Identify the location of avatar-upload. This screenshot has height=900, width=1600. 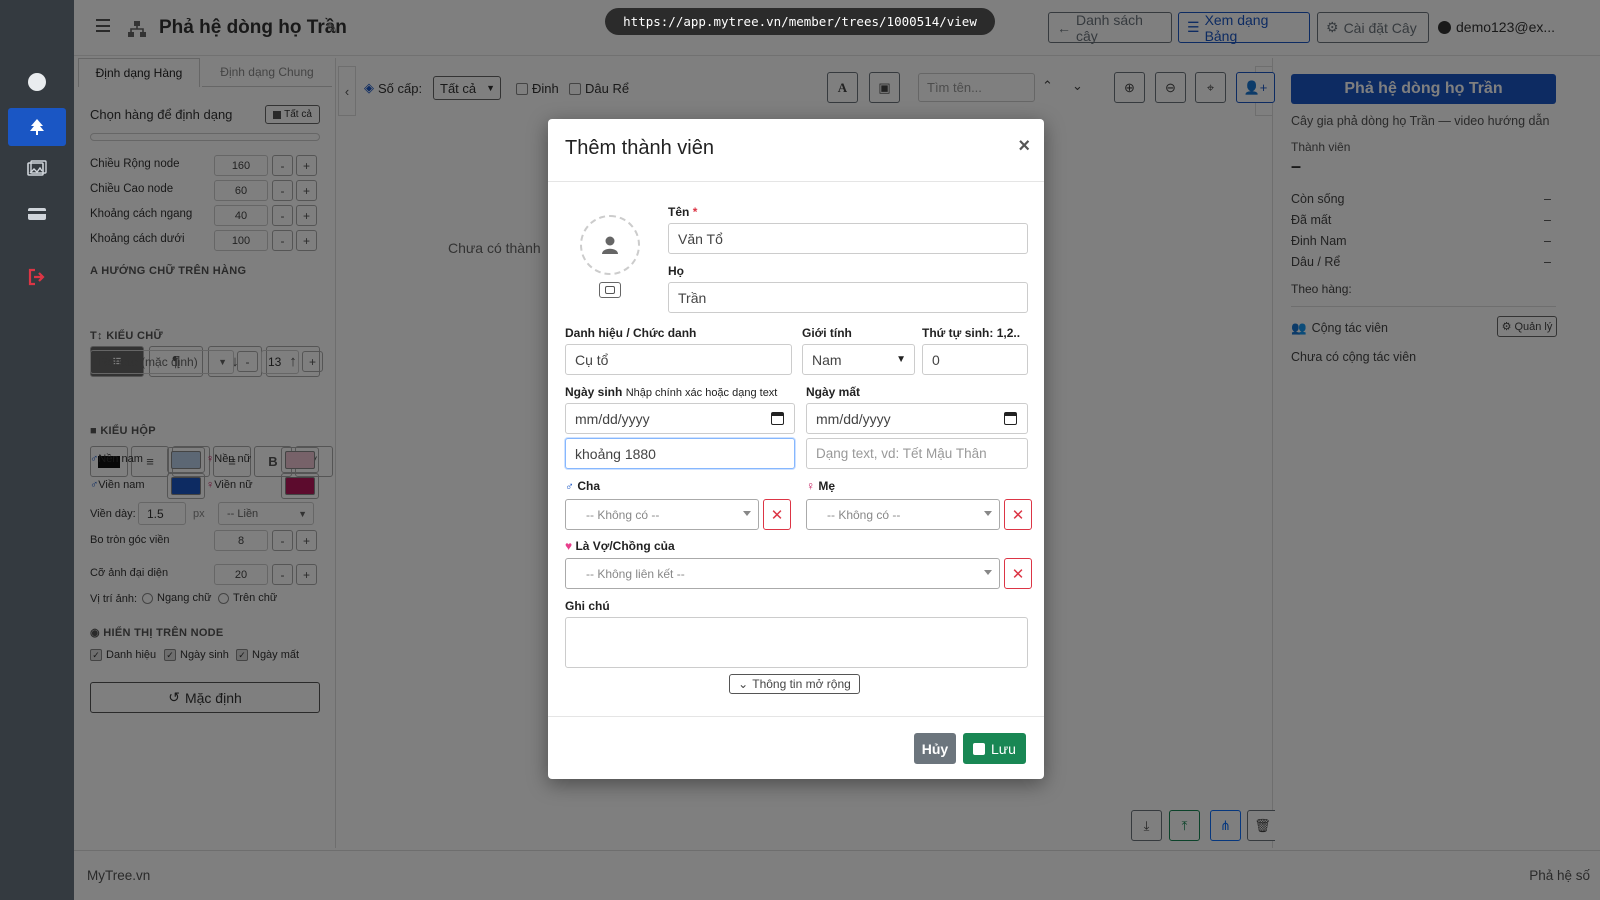
(610, 245).